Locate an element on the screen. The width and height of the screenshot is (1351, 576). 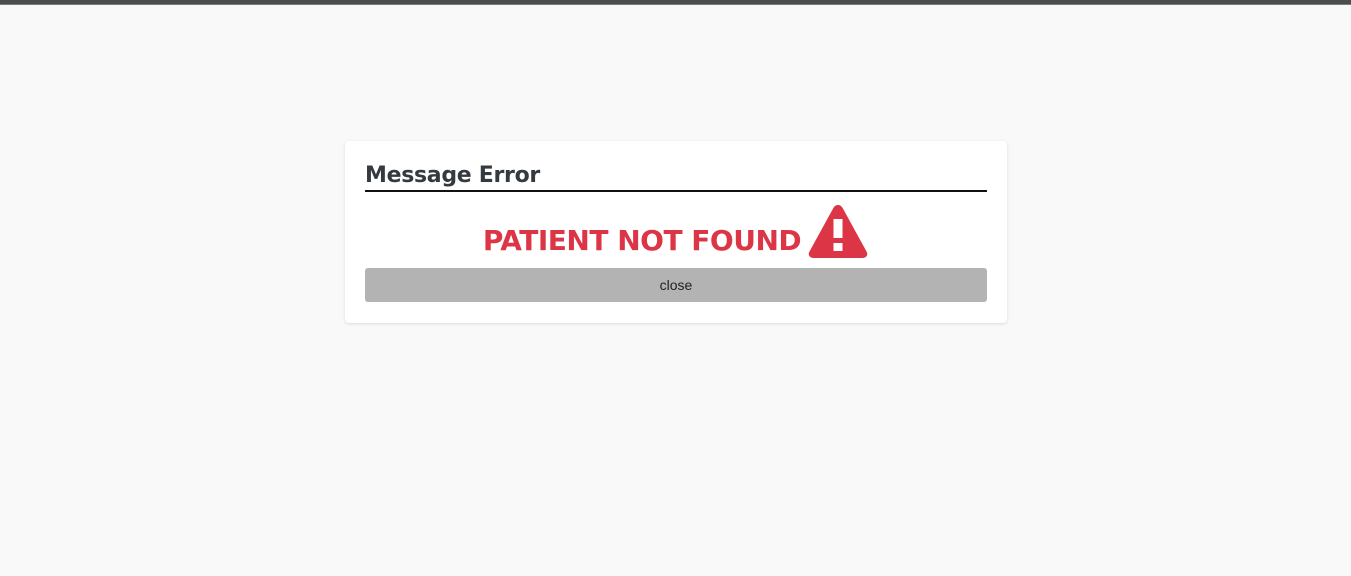
error-message: PATIENT NOT FOUND is located at coordinates (642, 240).